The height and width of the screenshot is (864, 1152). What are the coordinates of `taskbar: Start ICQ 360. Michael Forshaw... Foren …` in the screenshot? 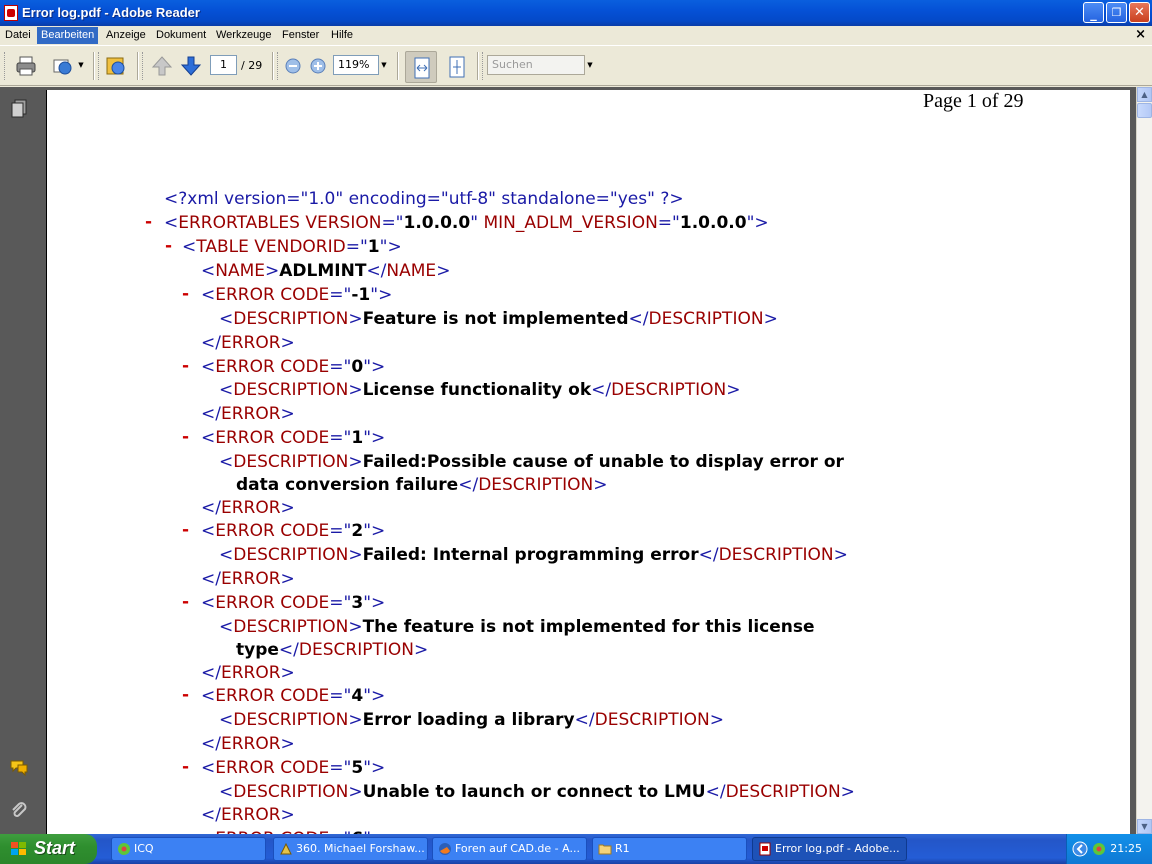 It's located at (576, 849).